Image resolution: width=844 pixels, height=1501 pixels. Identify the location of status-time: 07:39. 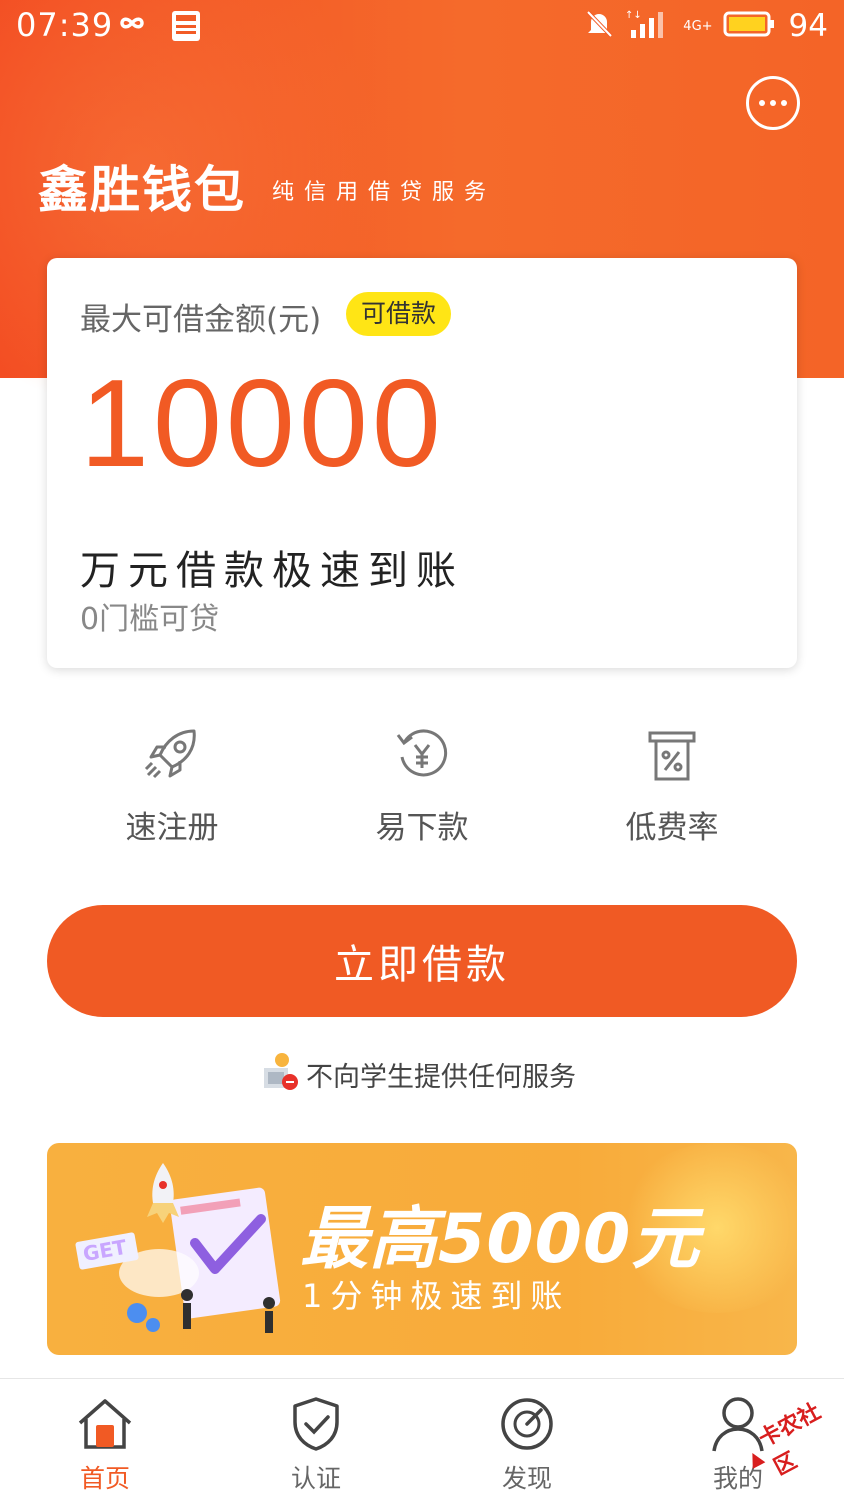
(65, 25).